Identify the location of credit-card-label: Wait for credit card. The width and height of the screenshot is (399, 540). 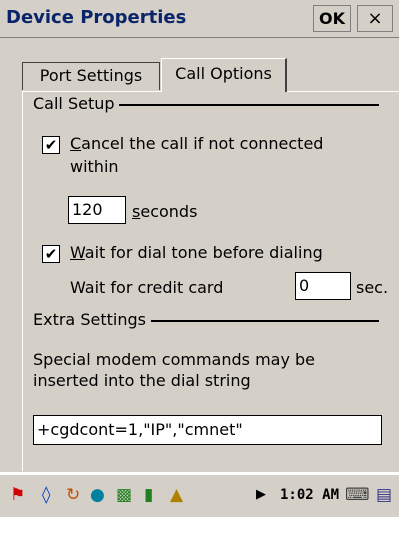
(147, 287).